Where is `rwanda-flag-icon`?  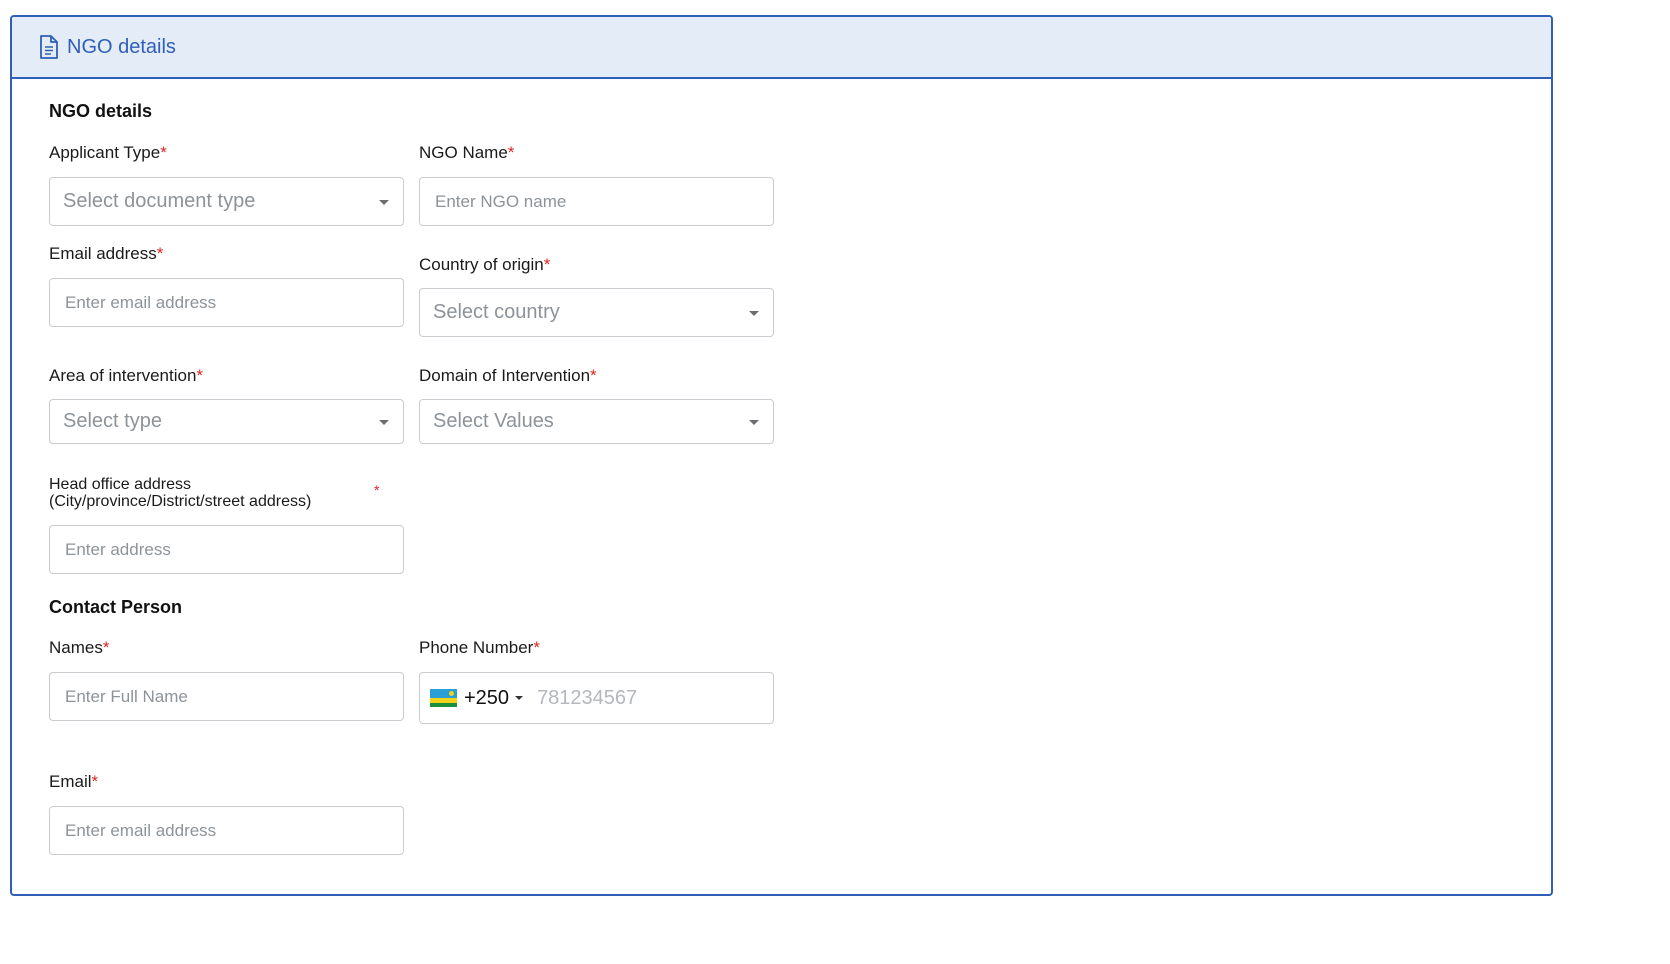
rwanda-flag-icon is located at coordinates (443, 698).